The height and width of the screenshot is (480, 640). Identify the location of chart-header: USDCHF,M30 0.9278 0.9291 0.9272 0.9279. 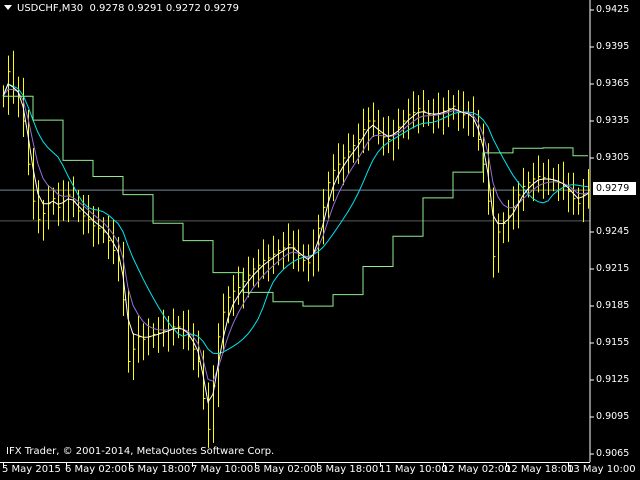
(121, 8).